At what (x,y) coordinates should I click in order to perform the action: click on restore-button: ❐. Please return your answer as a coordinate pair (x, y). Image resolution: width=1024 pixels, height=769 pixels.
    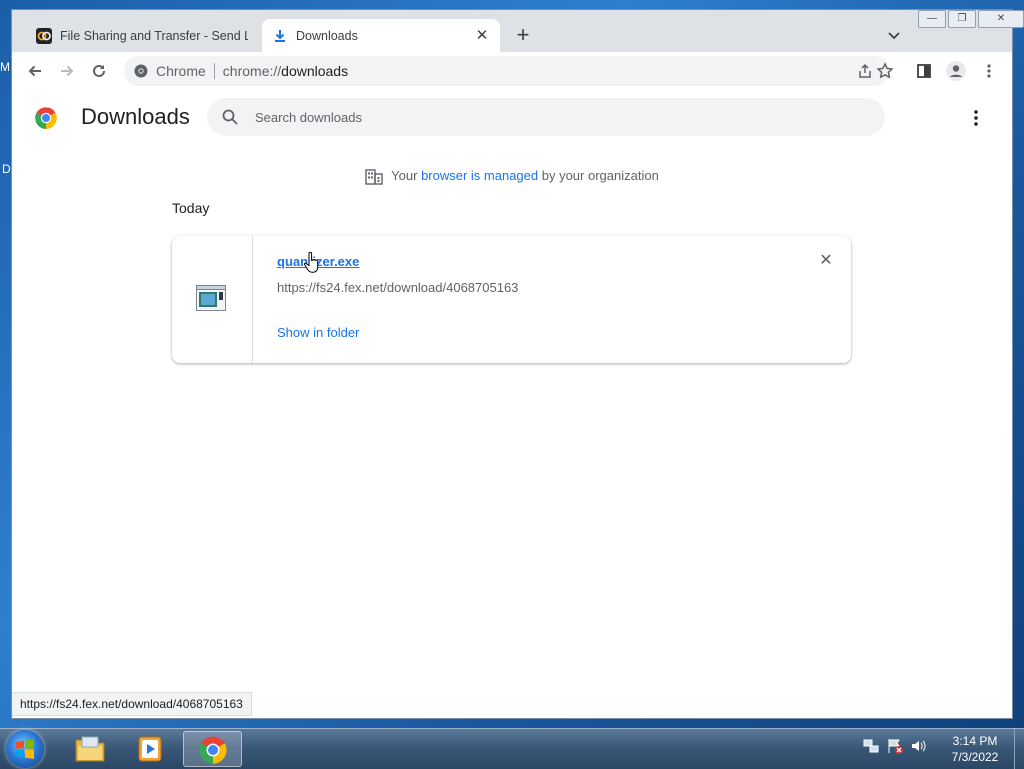
    Looking at the image, I should click on (962, 19).